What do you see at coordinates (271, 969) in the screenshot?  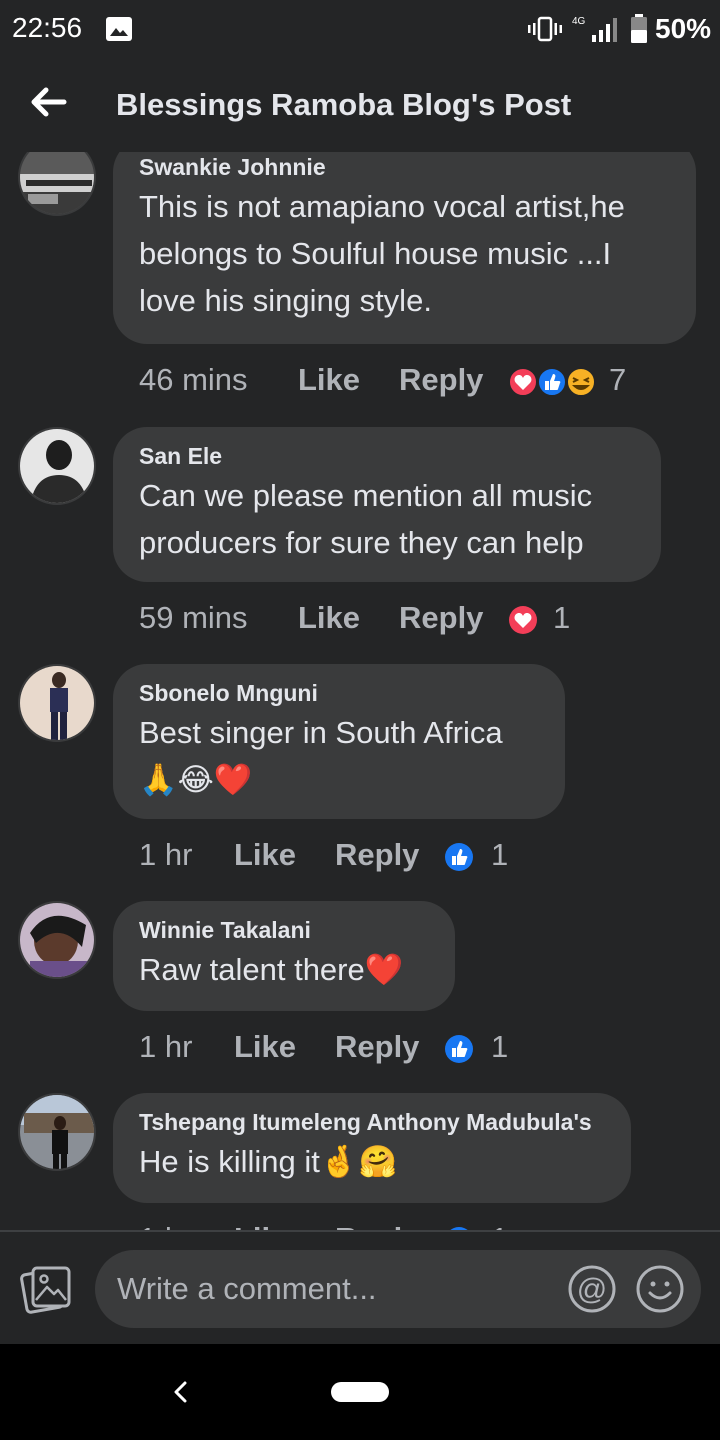 I see `comment-text-line: Raw talent there❤️` at bounding box center [271, 969].